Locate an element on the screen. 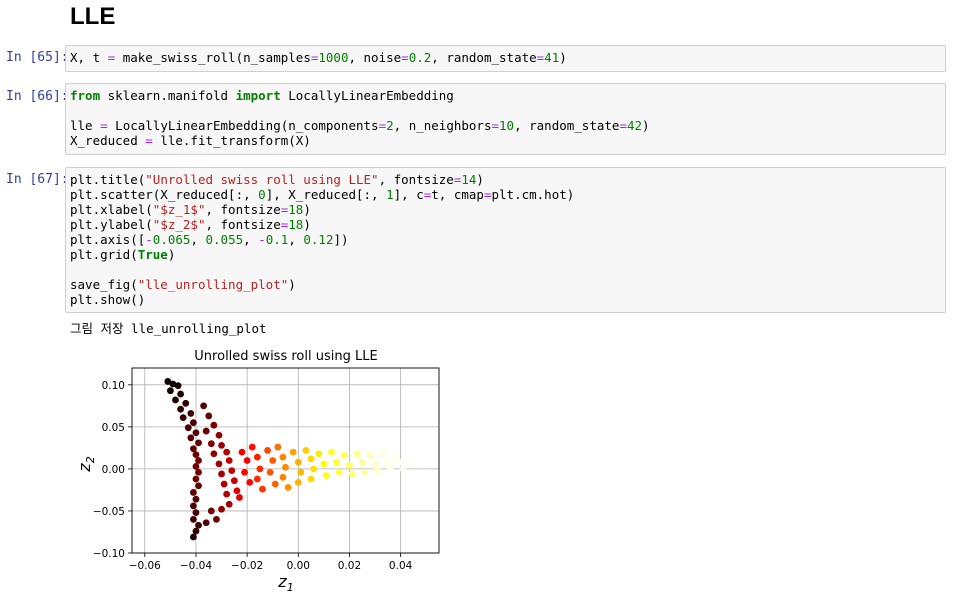  code-token: plt.title( is located at coordinates (108, 179).